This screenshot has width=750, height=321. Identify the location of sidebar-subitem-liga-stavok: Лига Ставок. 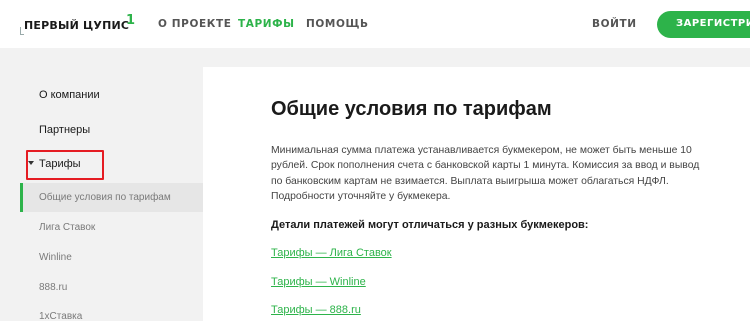
(67, 227).